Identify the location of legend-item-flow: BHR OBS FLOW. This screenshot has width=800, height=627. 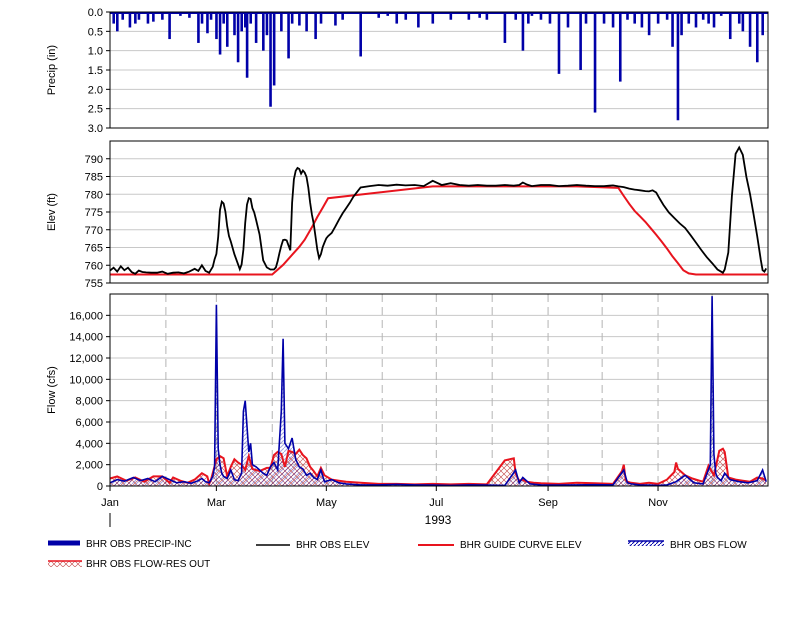
(687, 545).